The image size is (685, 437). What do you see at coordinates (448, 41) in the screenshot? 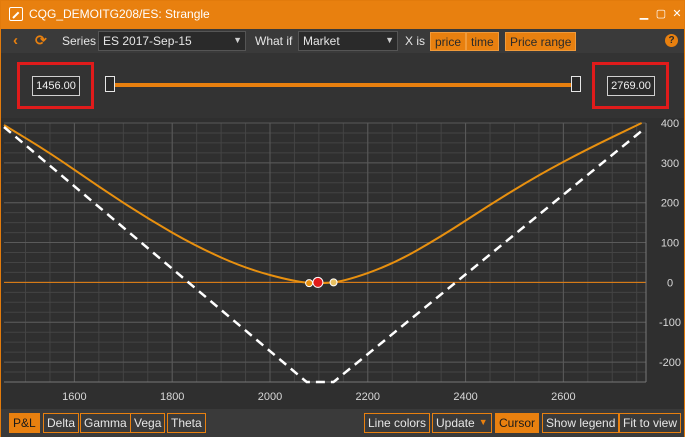
I see `price-toggle: price` at bounding box center [448, 41].